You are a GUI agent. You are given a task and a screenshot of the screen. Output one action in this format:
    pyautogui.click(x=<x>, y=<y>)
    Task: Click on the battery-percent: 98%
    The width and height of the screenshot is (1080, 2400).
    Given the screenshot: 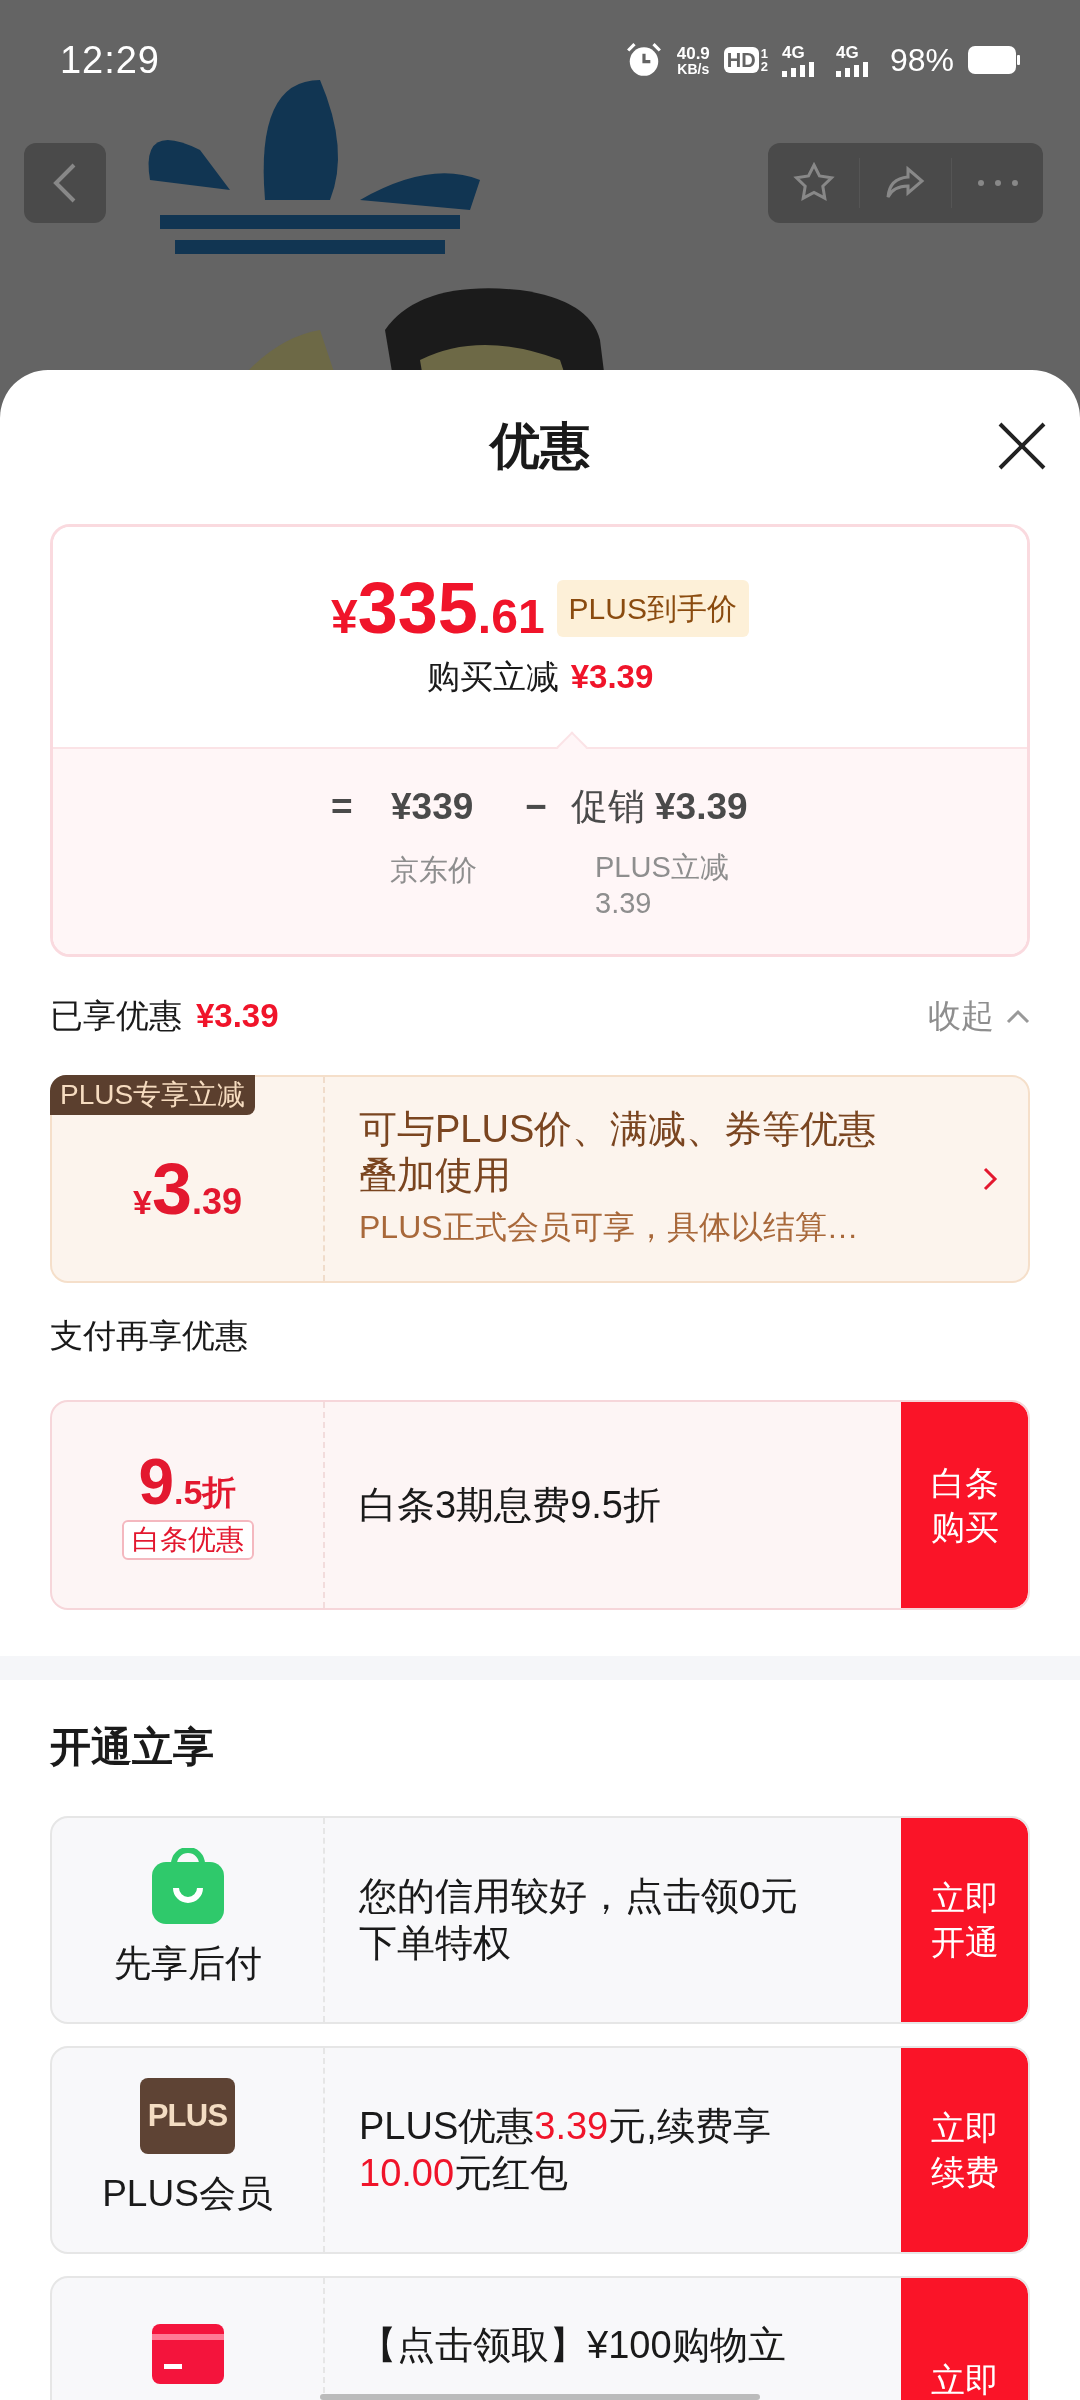 What is the action you would take?
    pyautogui.click(x=921, y=60)
    